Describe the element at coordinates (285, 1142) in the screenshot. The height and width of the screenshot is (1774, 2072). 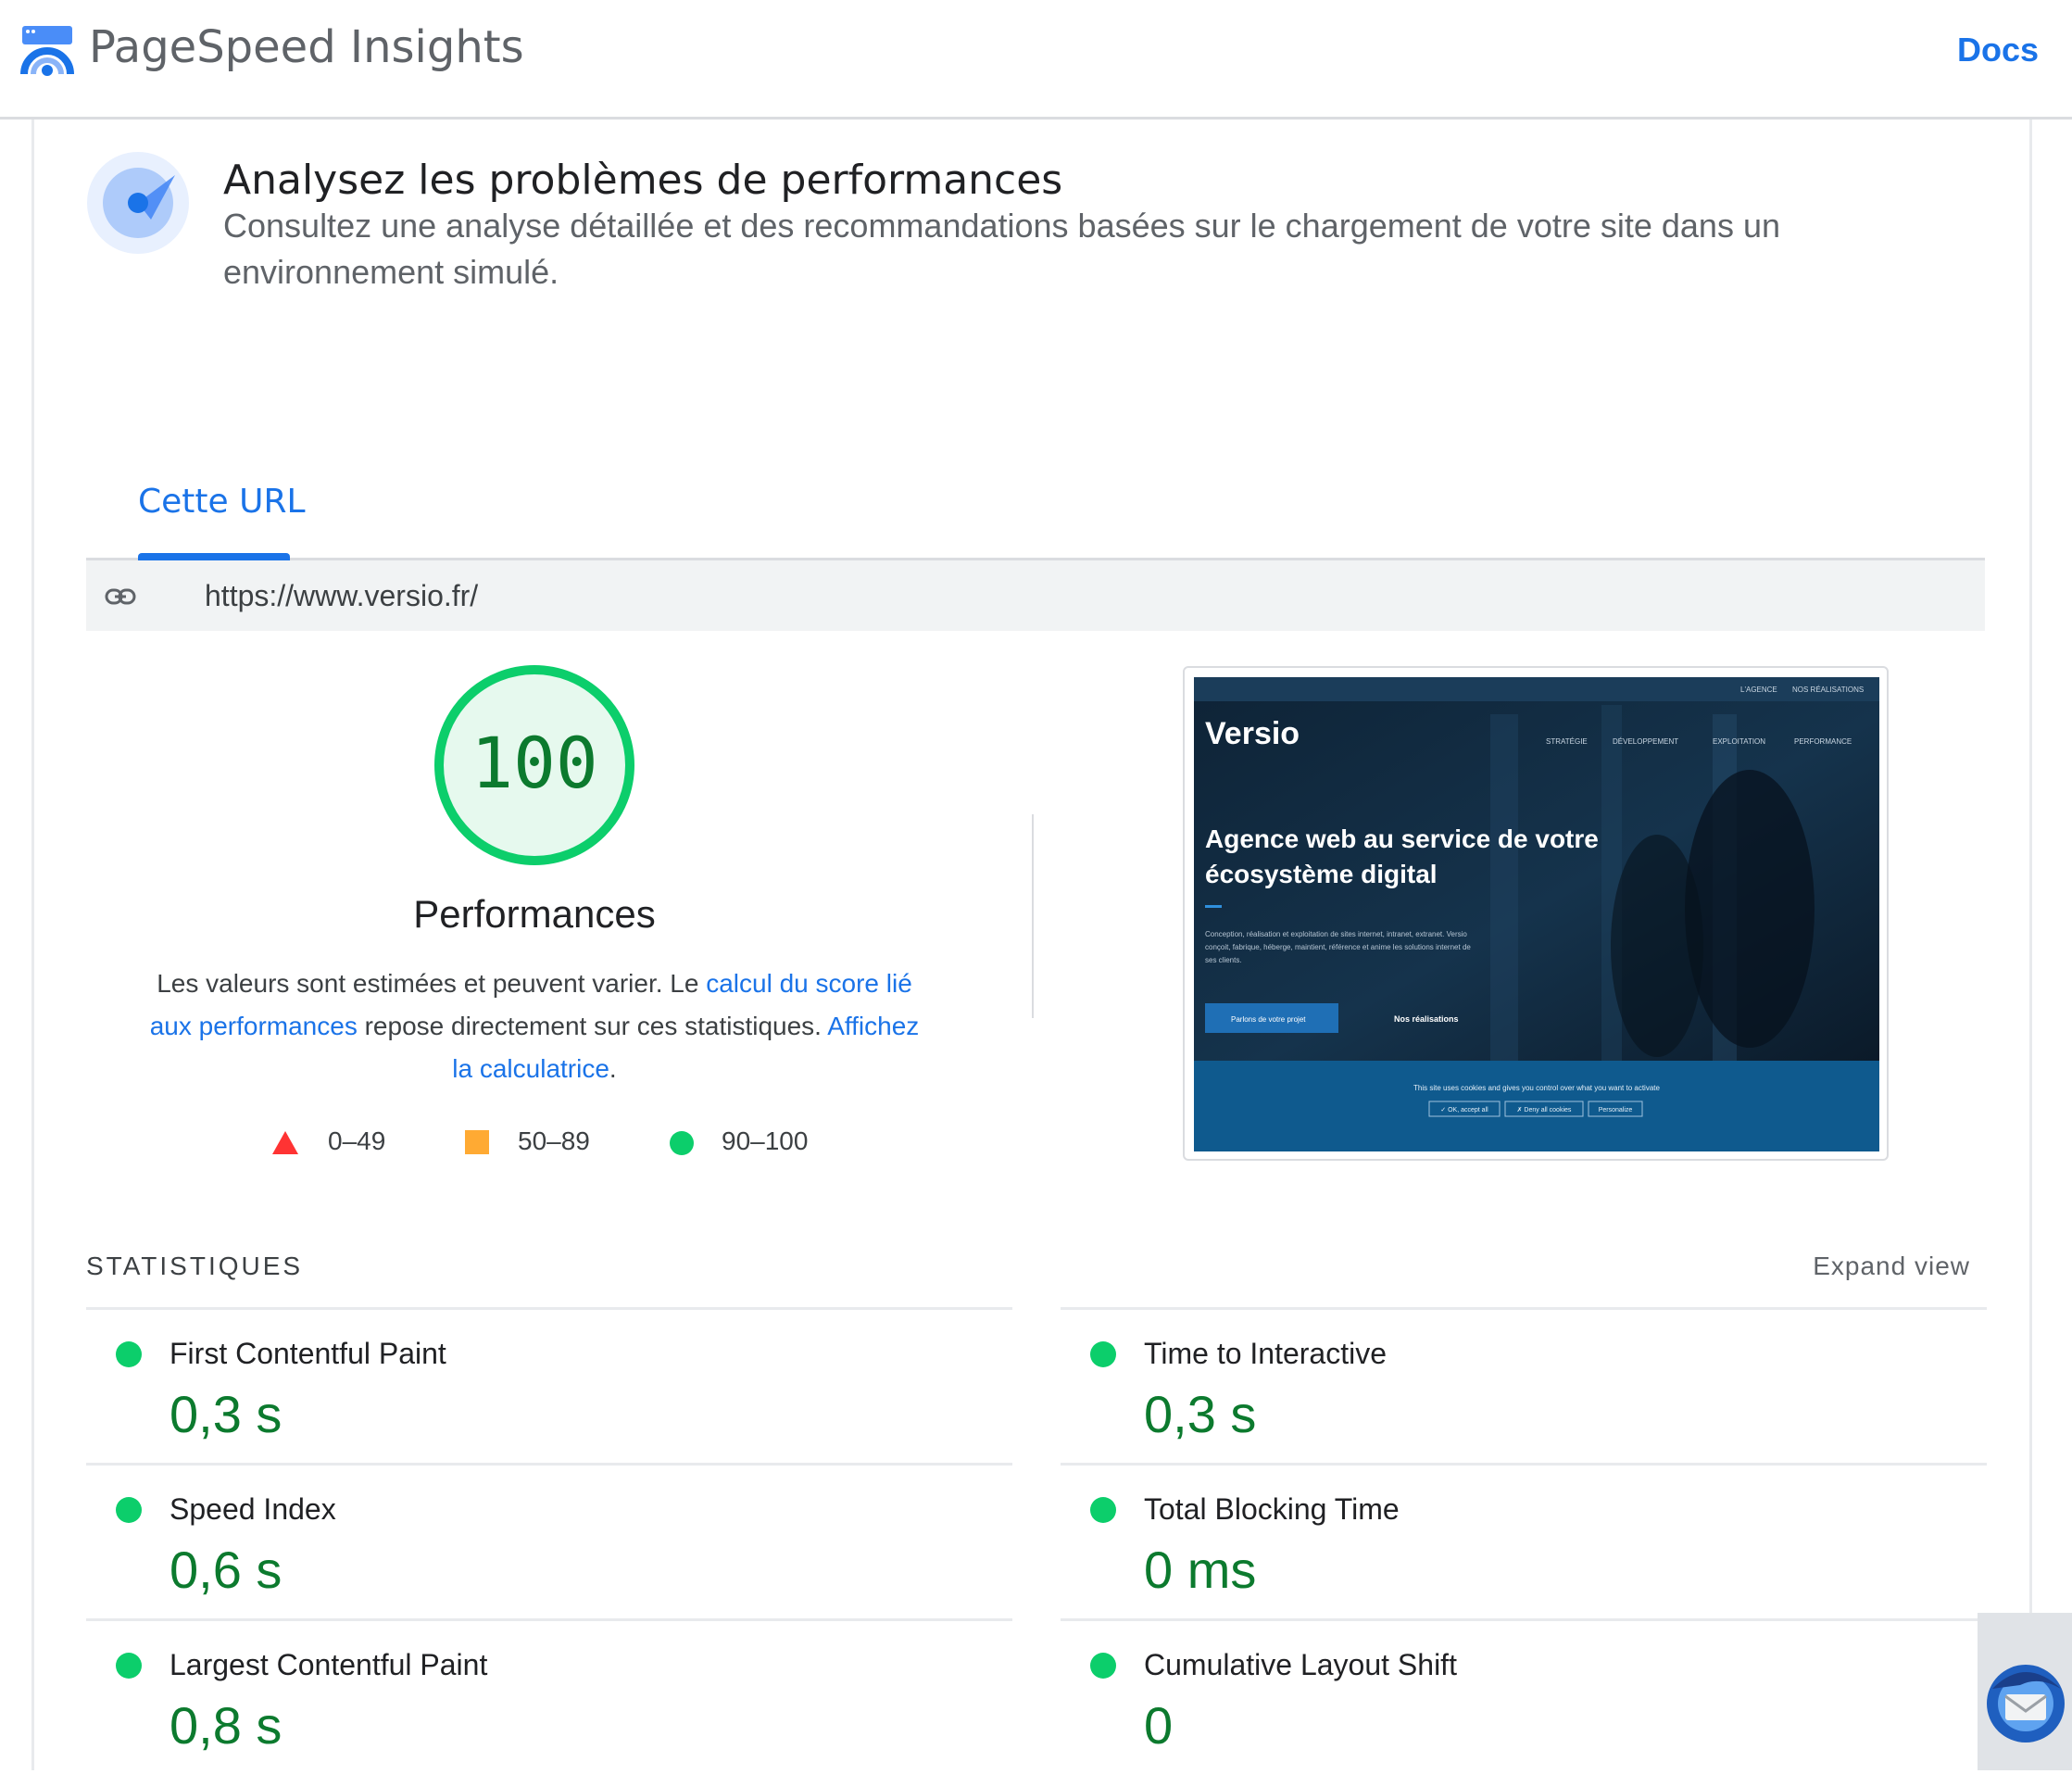
I see `fail-triangle-icon` at that location.